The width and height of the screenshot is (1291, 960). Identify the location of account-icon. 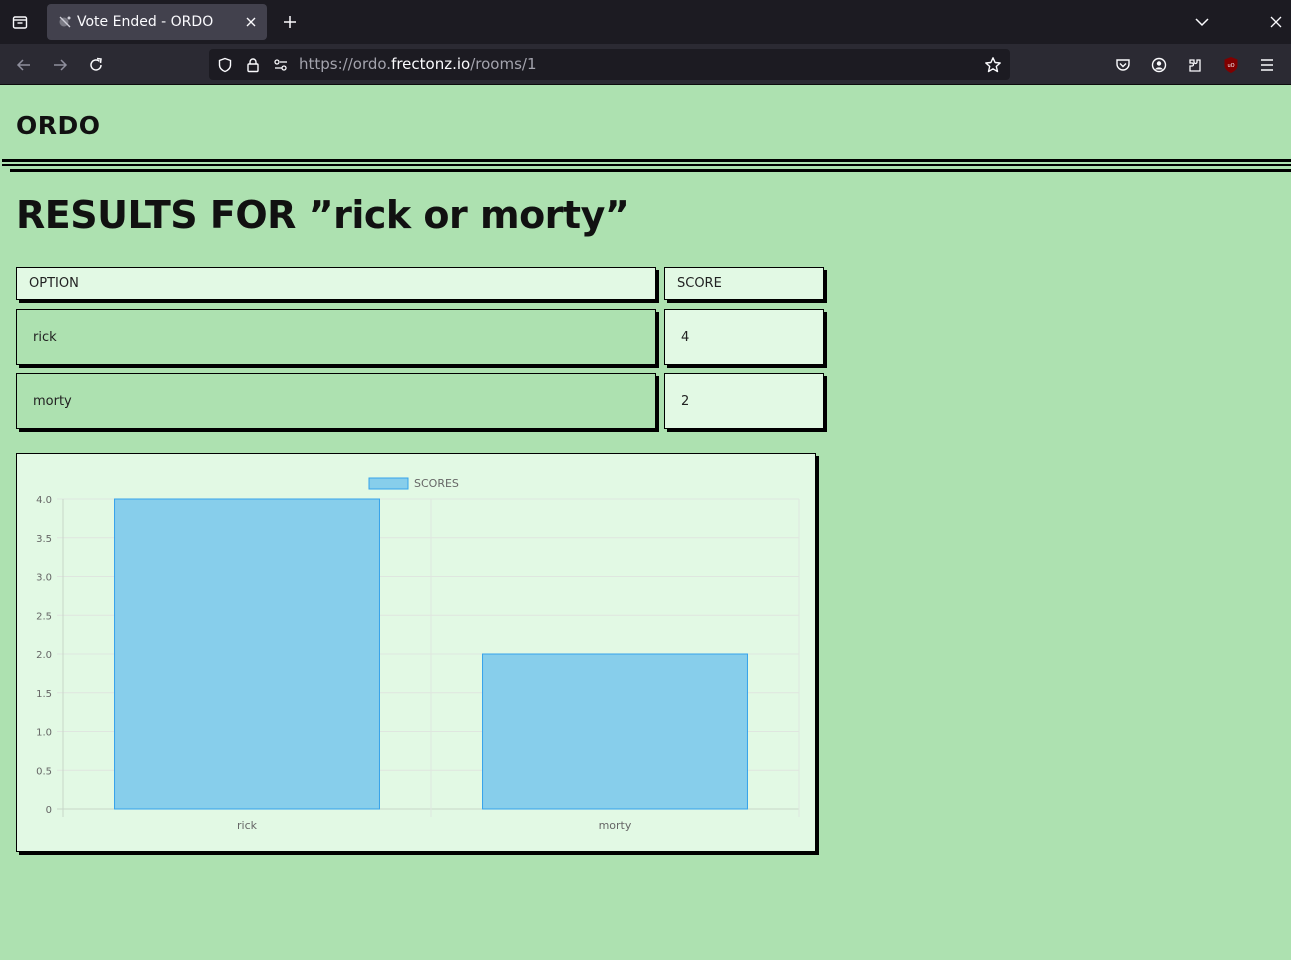
(1159, 65).